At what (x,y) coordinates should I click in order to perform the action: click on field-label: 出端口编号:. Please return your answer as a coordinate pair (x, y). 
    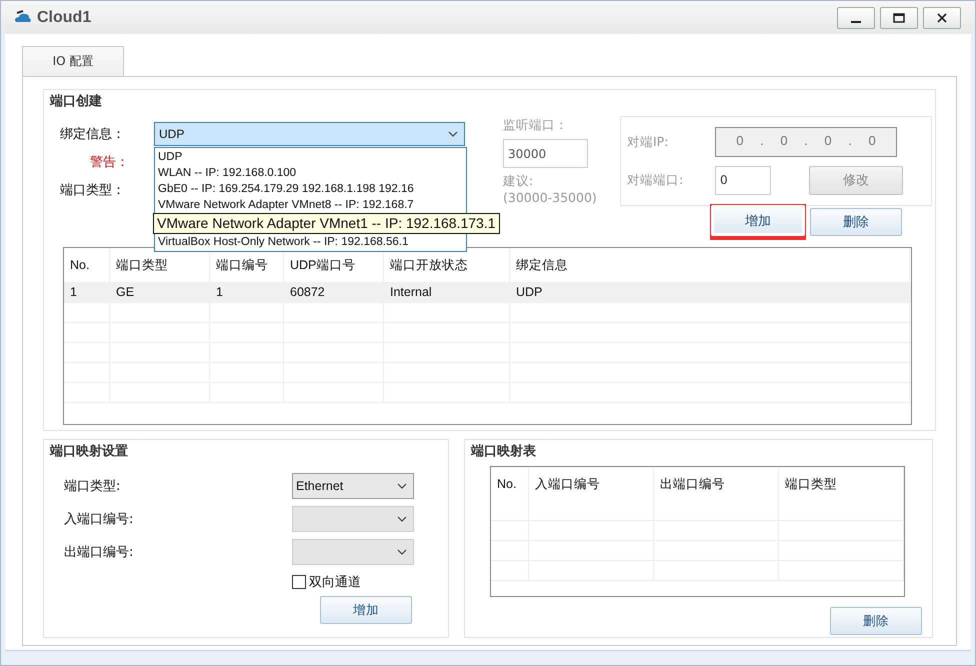
    Looking at the image, I should click on (99, 552).